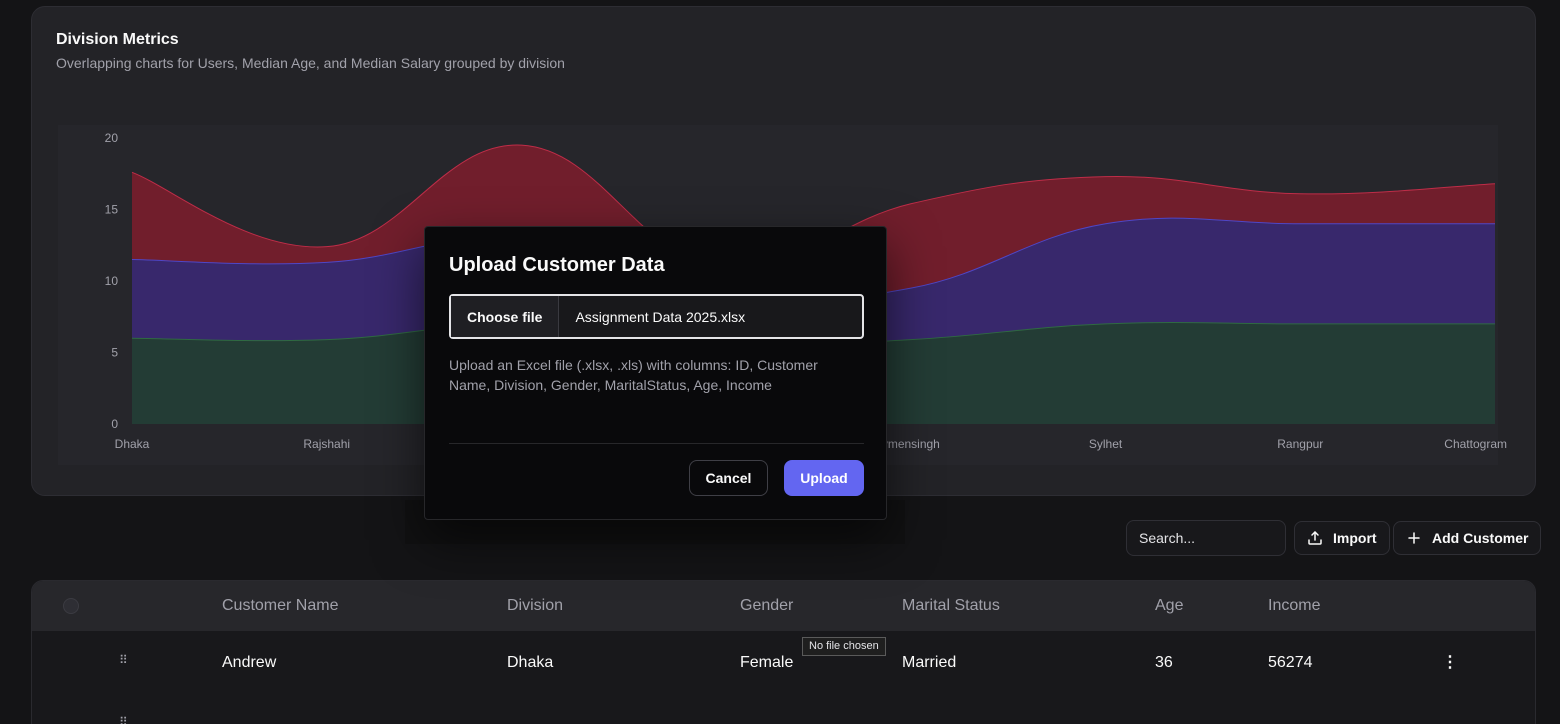 This screenshot has width=1560, height=724. I want to click on choose-file-button: Choose file, so click(505, 316).